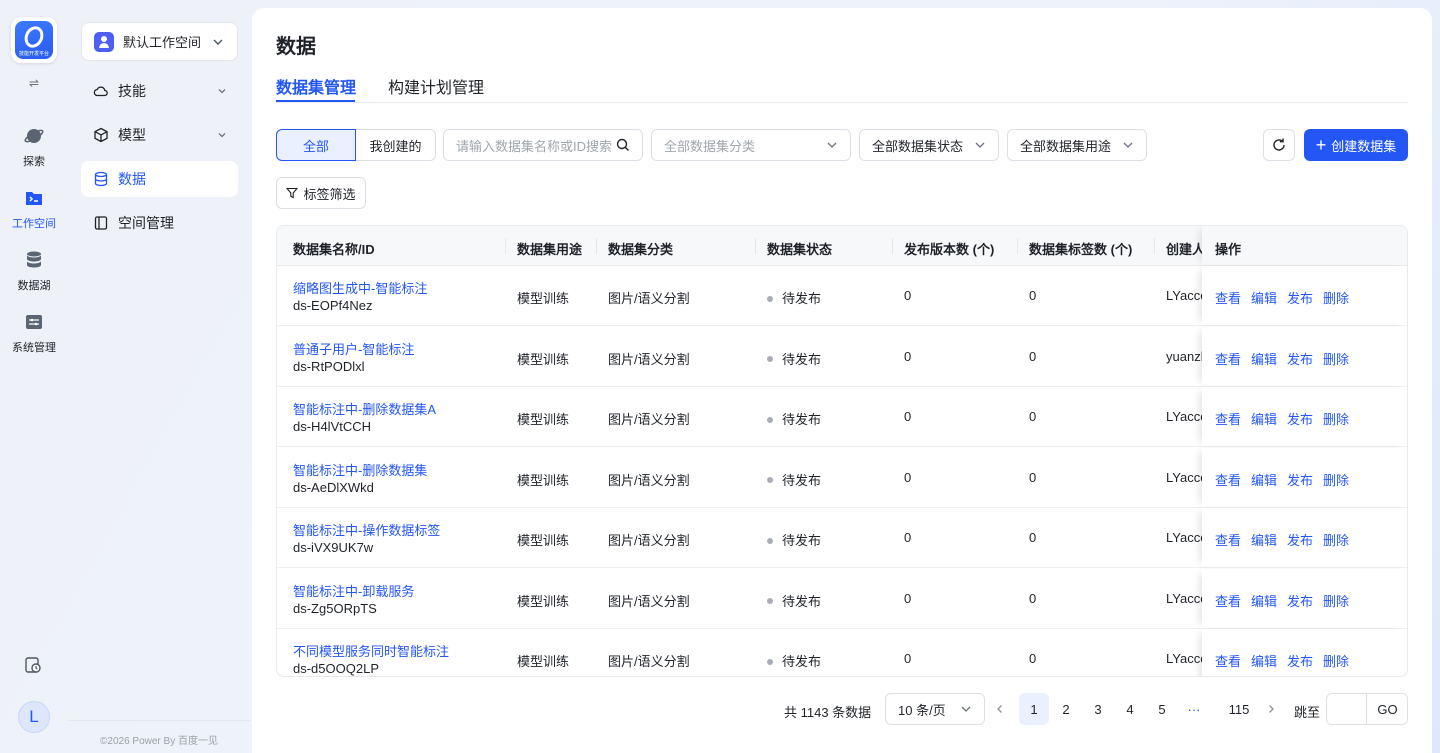 This screenshot has height=753, width=1440. I want to click on nav-item-models: 模型, so click(159, 135).